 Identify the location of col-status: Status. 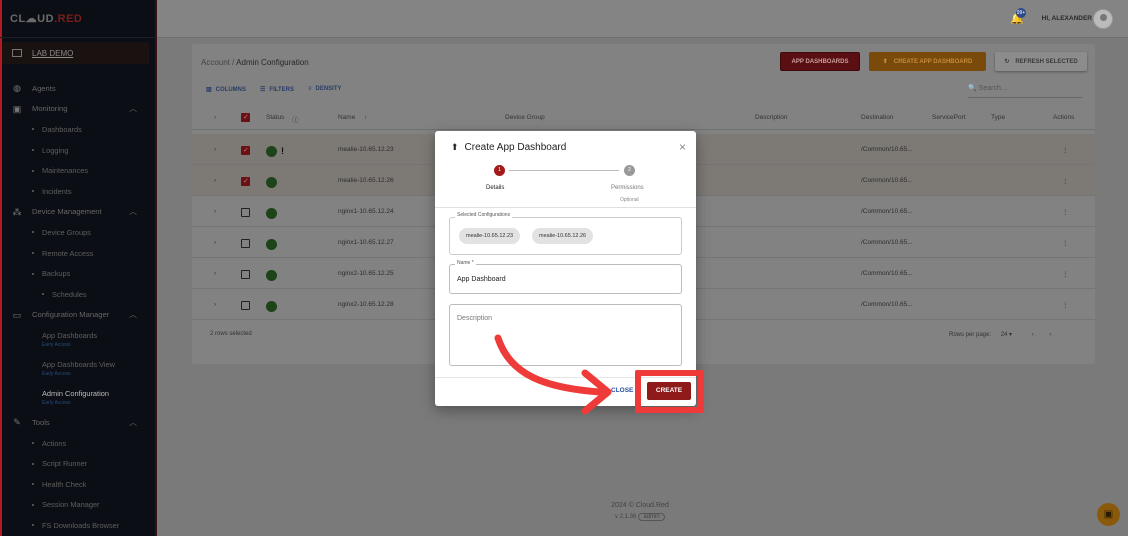
(275, 117).